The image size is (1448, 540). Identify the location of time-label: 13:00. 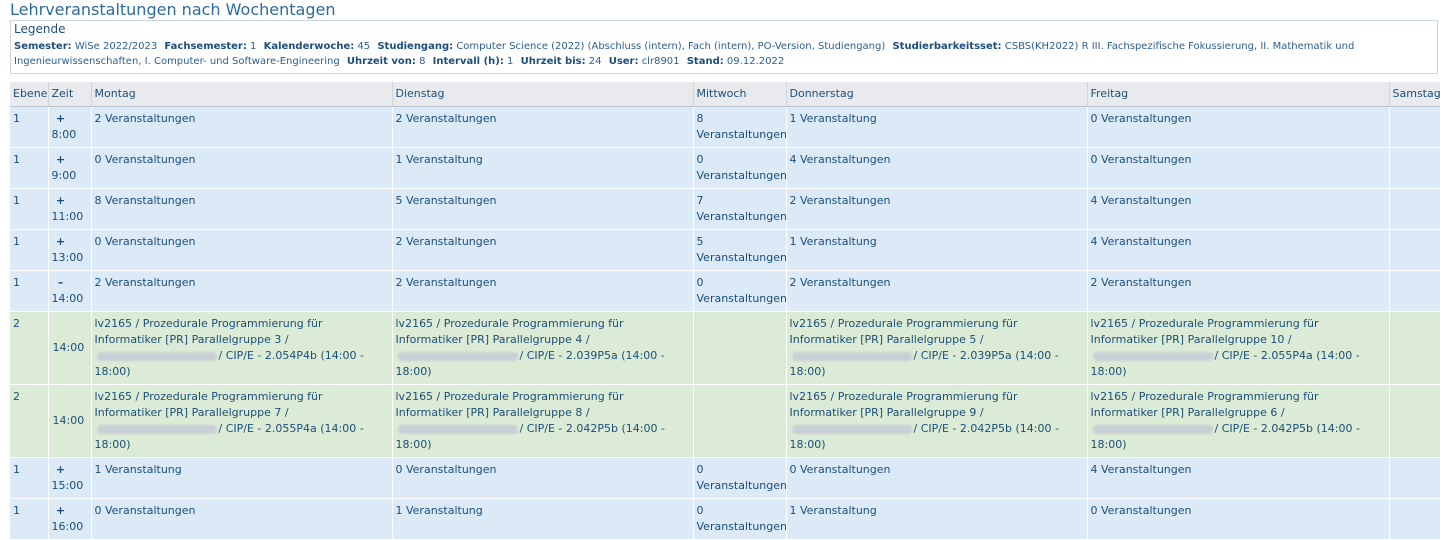
(67, 257).